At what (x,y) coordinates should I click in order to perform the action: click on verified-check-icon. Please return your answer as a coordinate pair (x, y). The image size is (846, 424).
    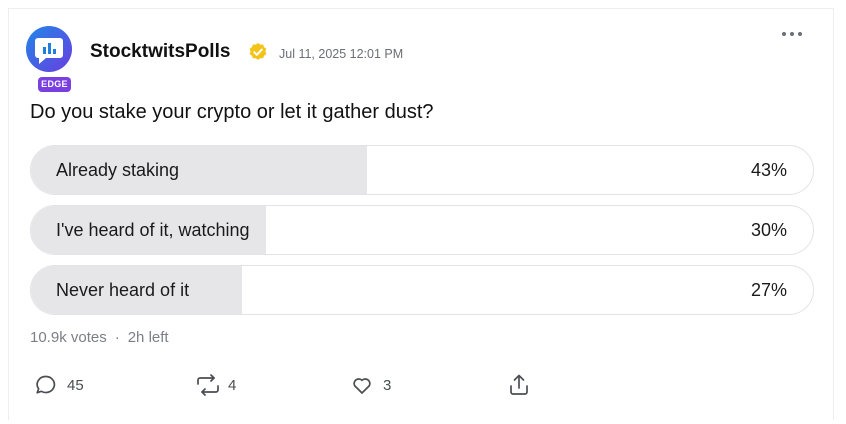
    Looking at the image, I should click on (258, 51).